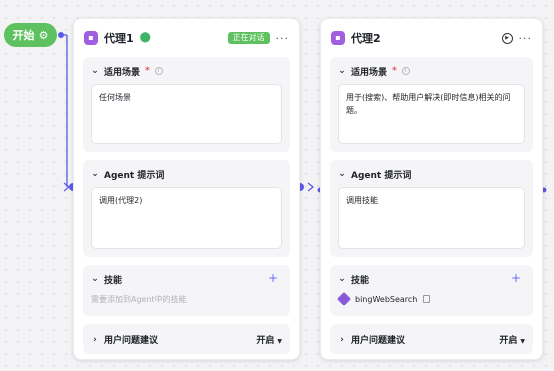 This screenshot has width=554, height=371. Describe the element at coordinates (431, 114) in the screenshot. I see `scene-input: 用于(搜索)、帮助用户解决(即时信息)相关的问题。` at that location.